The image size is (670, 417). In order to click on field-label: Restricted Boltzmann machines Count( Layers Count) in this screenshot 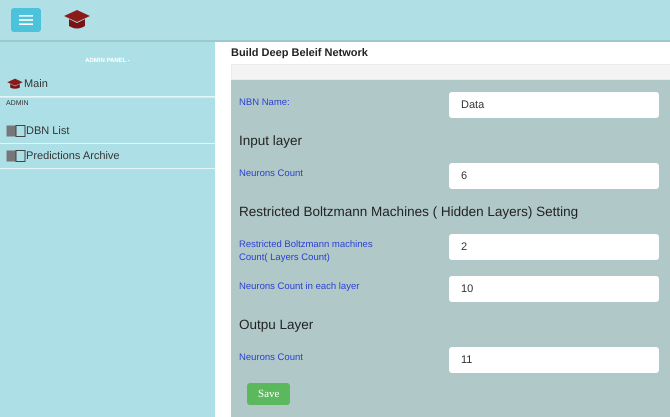, I will do `click(306, 251)`.